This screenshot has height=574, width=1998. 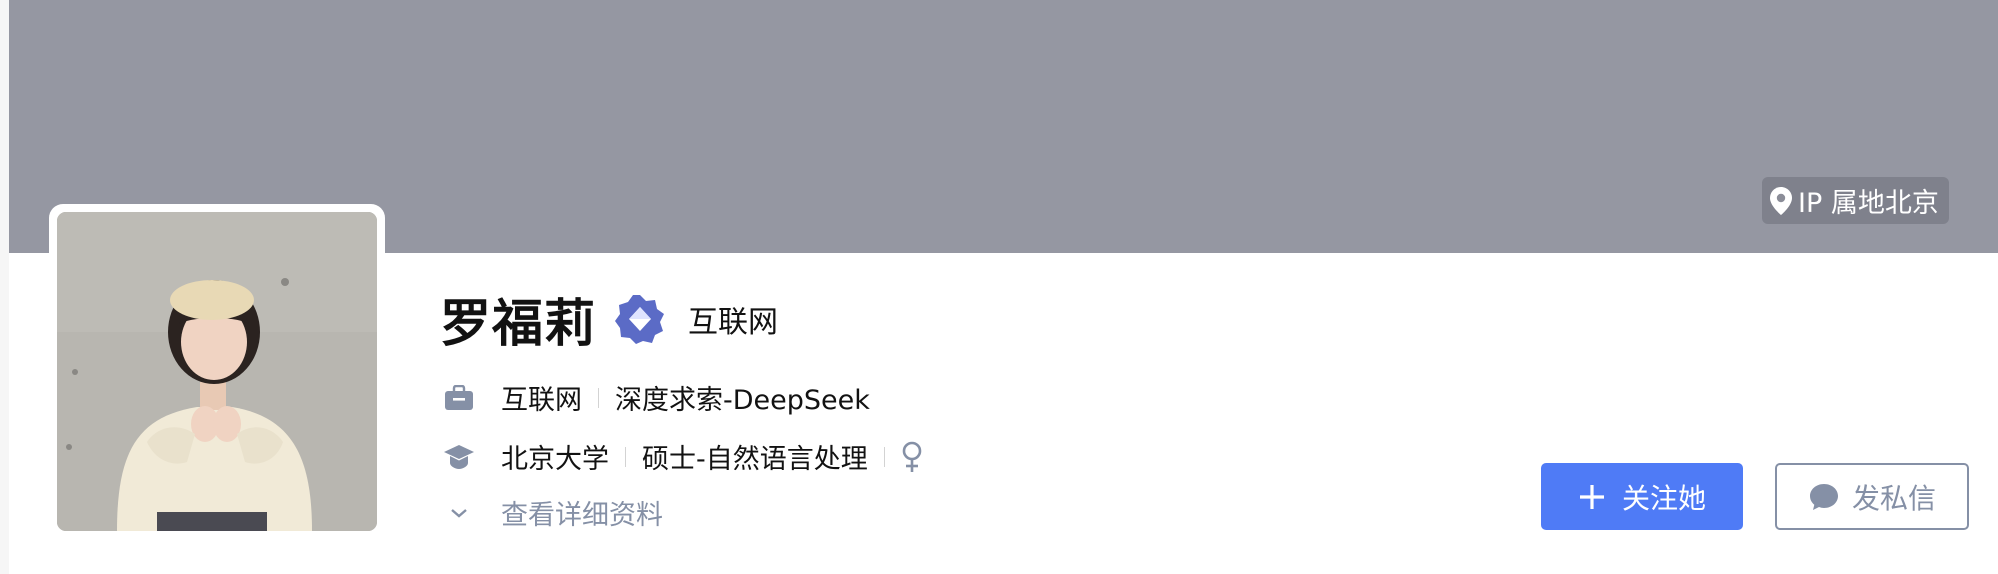 I want to click on ip-location-badge: IP 属地北京, so click(x=1855, y=200).